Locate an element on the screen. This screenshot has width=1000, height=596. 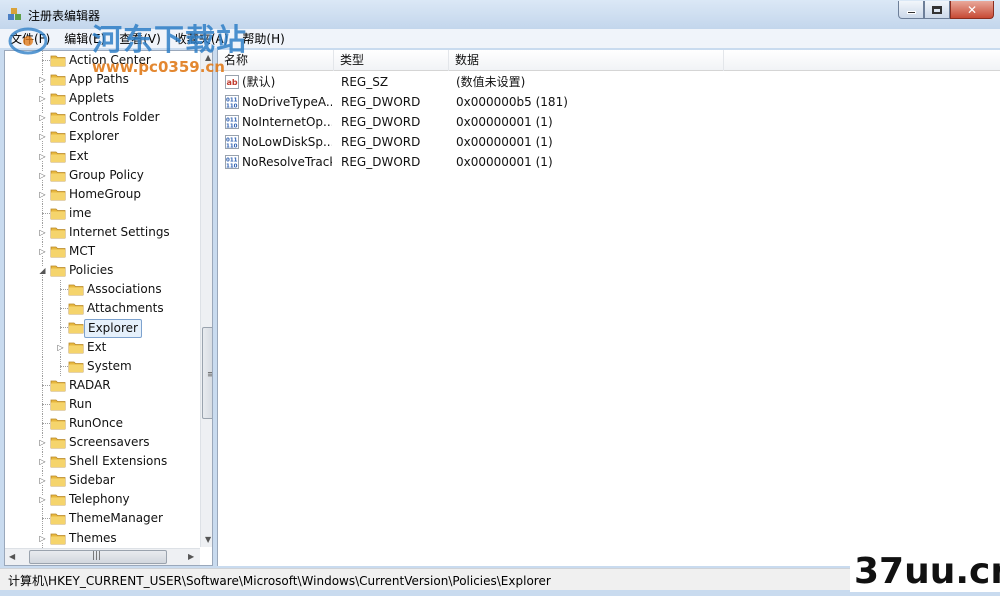
tree-item: Attachments is located at coordinates (102, 309).